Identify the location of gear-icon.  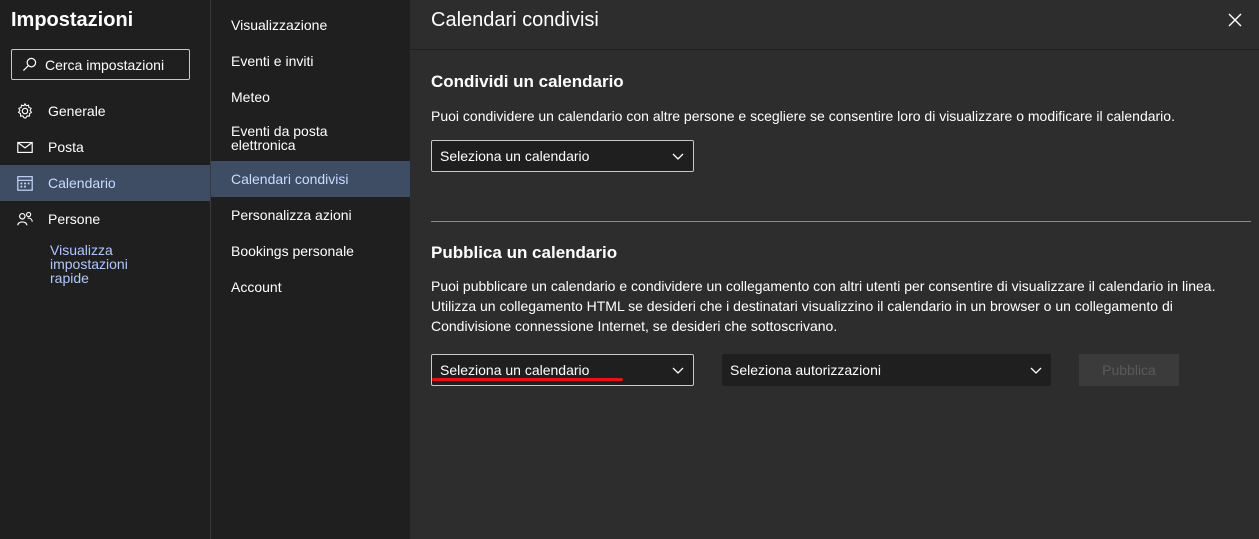
(24, 111).